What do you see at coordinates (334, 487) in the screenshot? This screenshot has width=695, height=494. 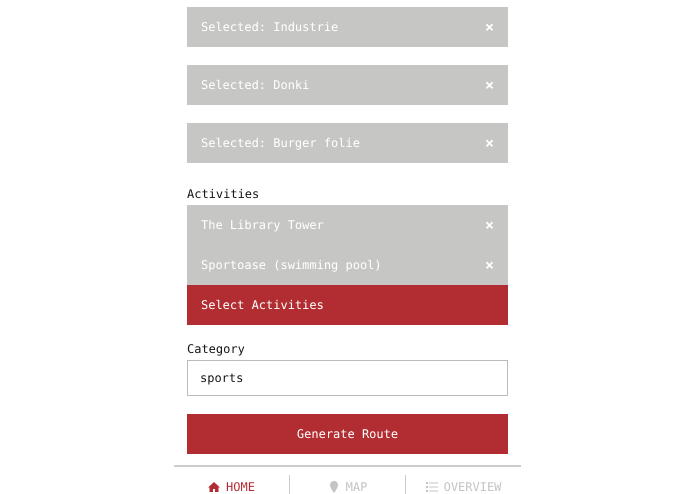 I see `map-pin-icon` at bounding box center [334, 487].